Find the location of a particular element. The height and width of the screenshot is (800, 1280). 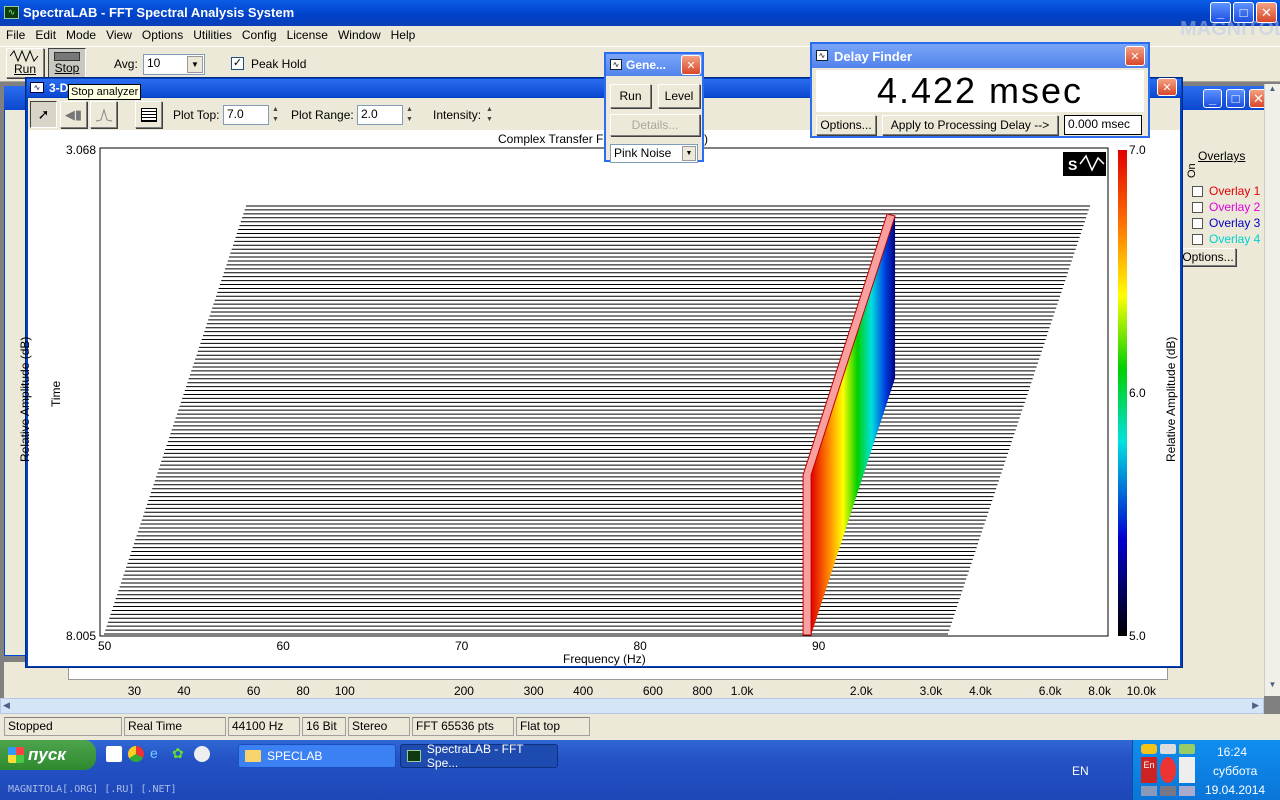

start-button: пуск is located at coordinates (48, 755).